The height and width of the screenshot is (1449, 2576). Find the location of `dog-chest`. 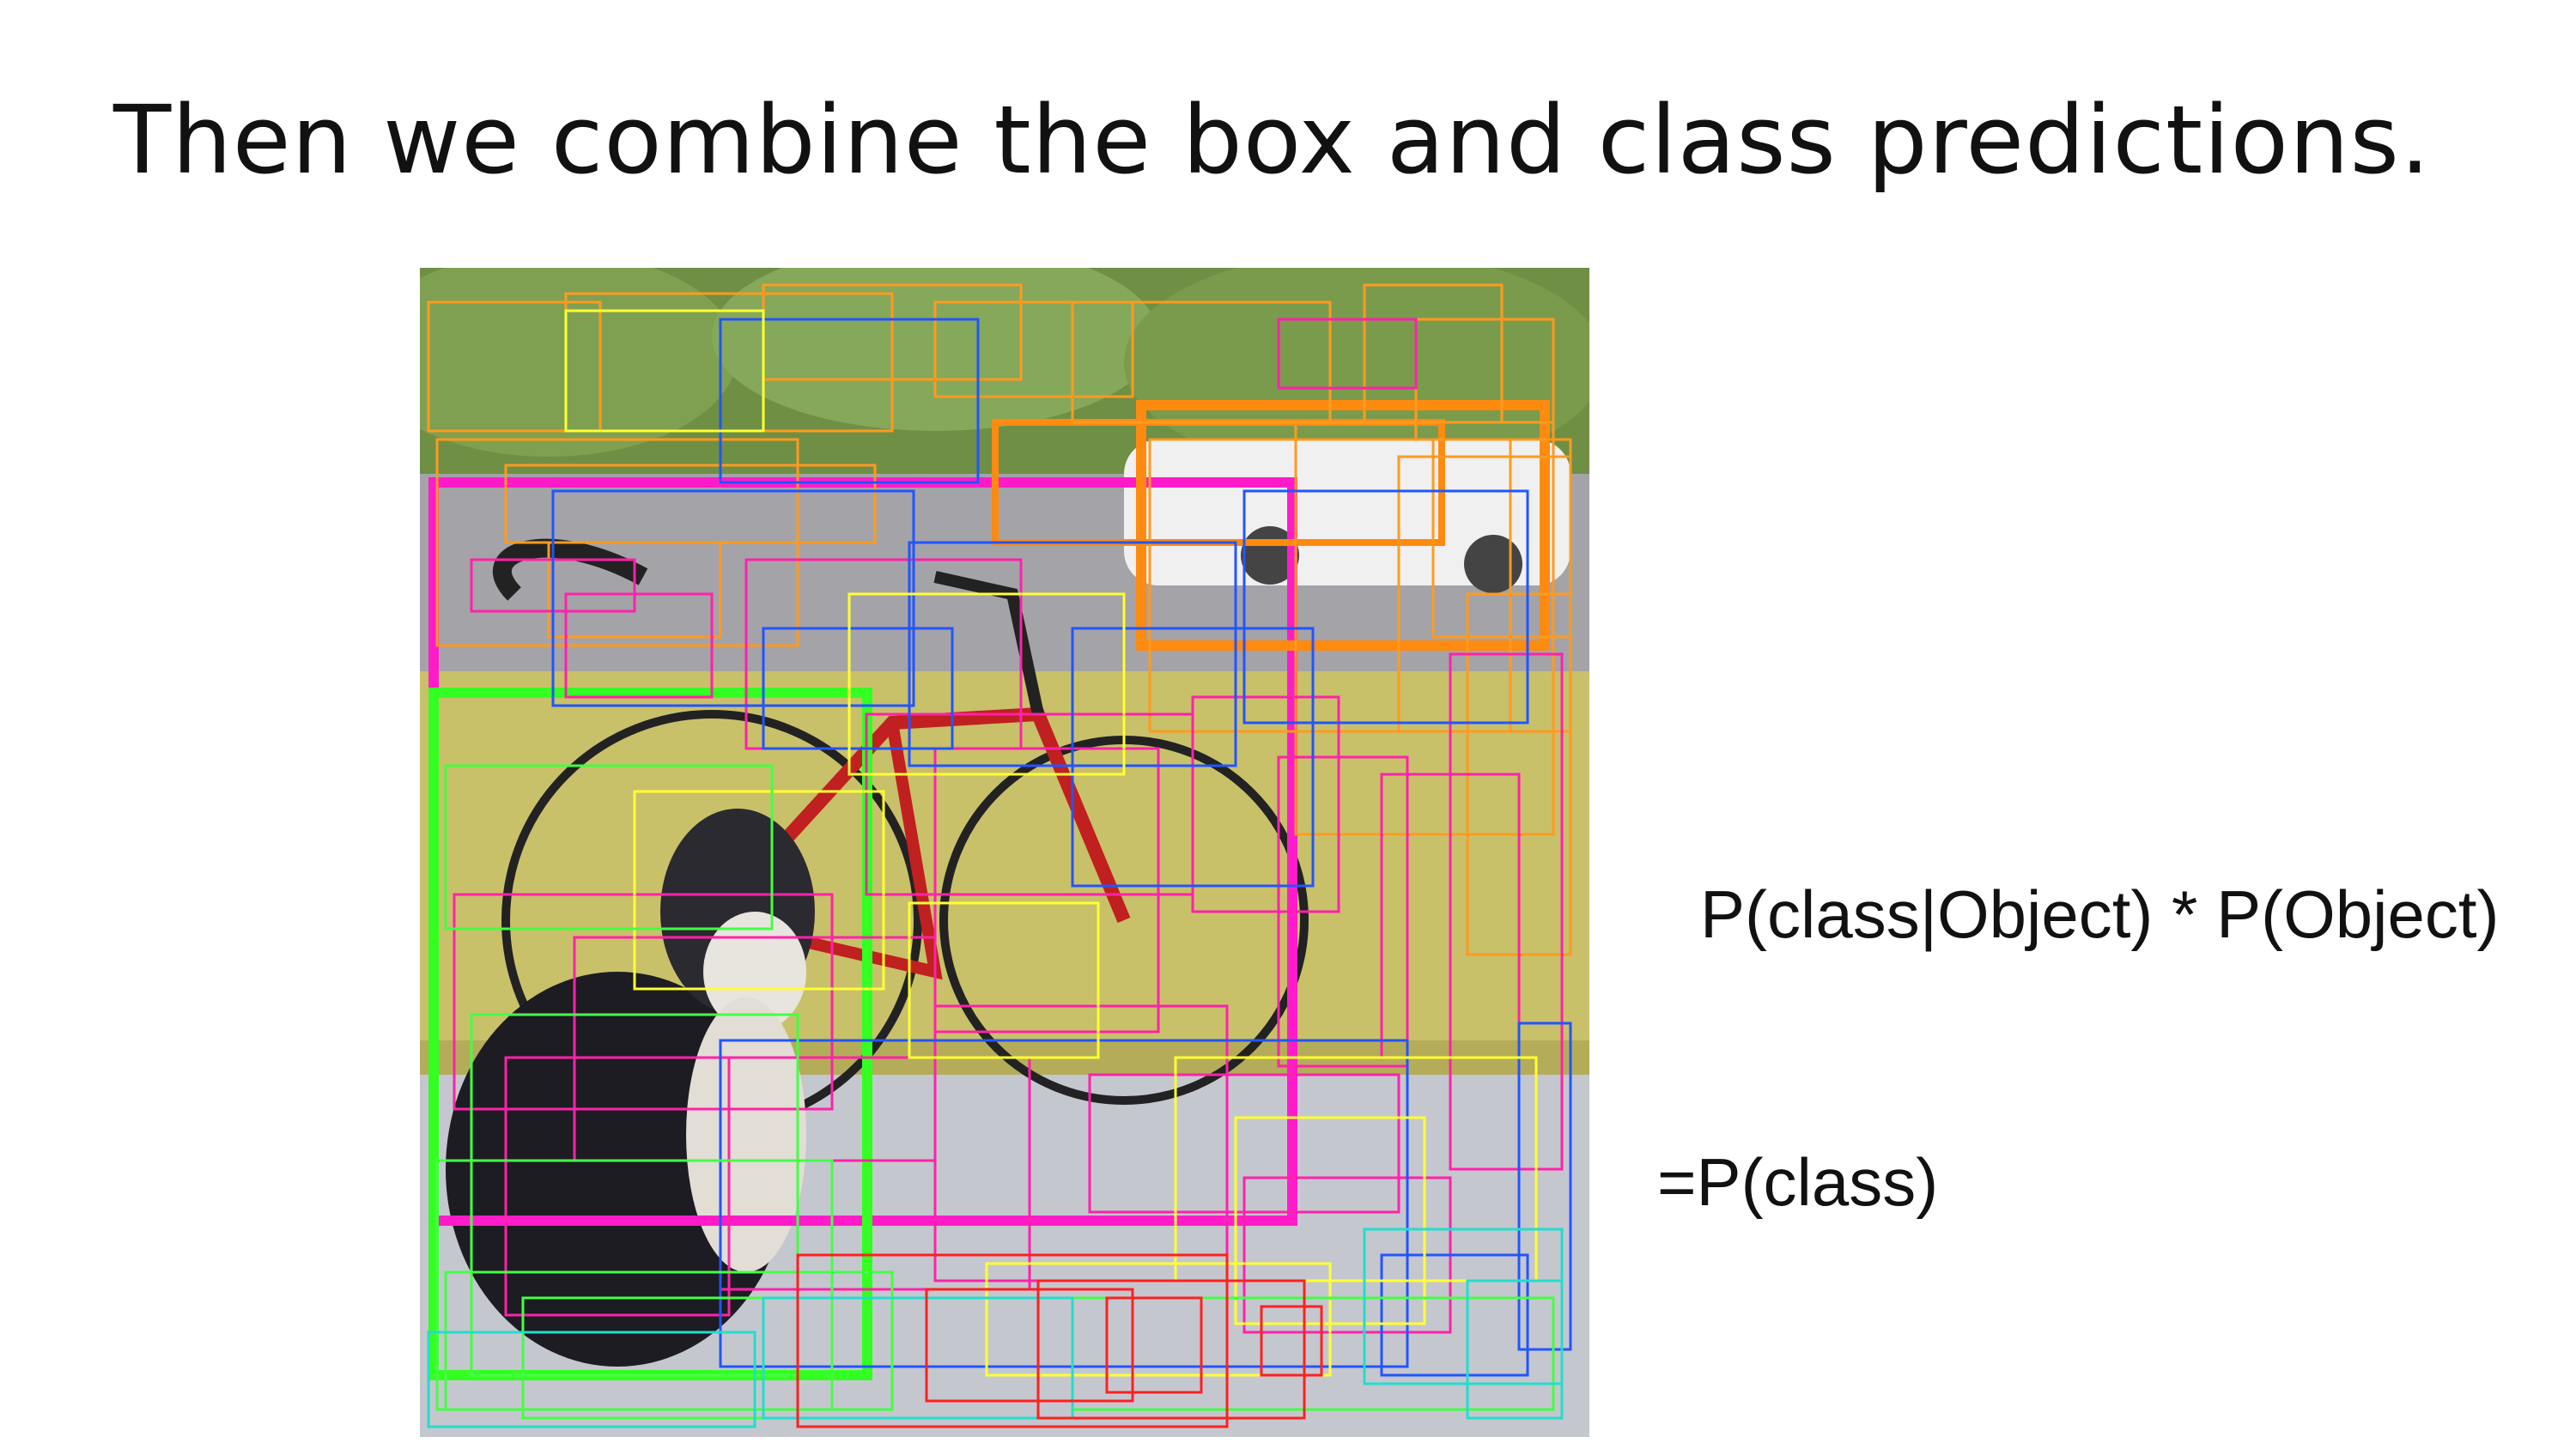

dog-chest is located at coordinates (746, 1134).